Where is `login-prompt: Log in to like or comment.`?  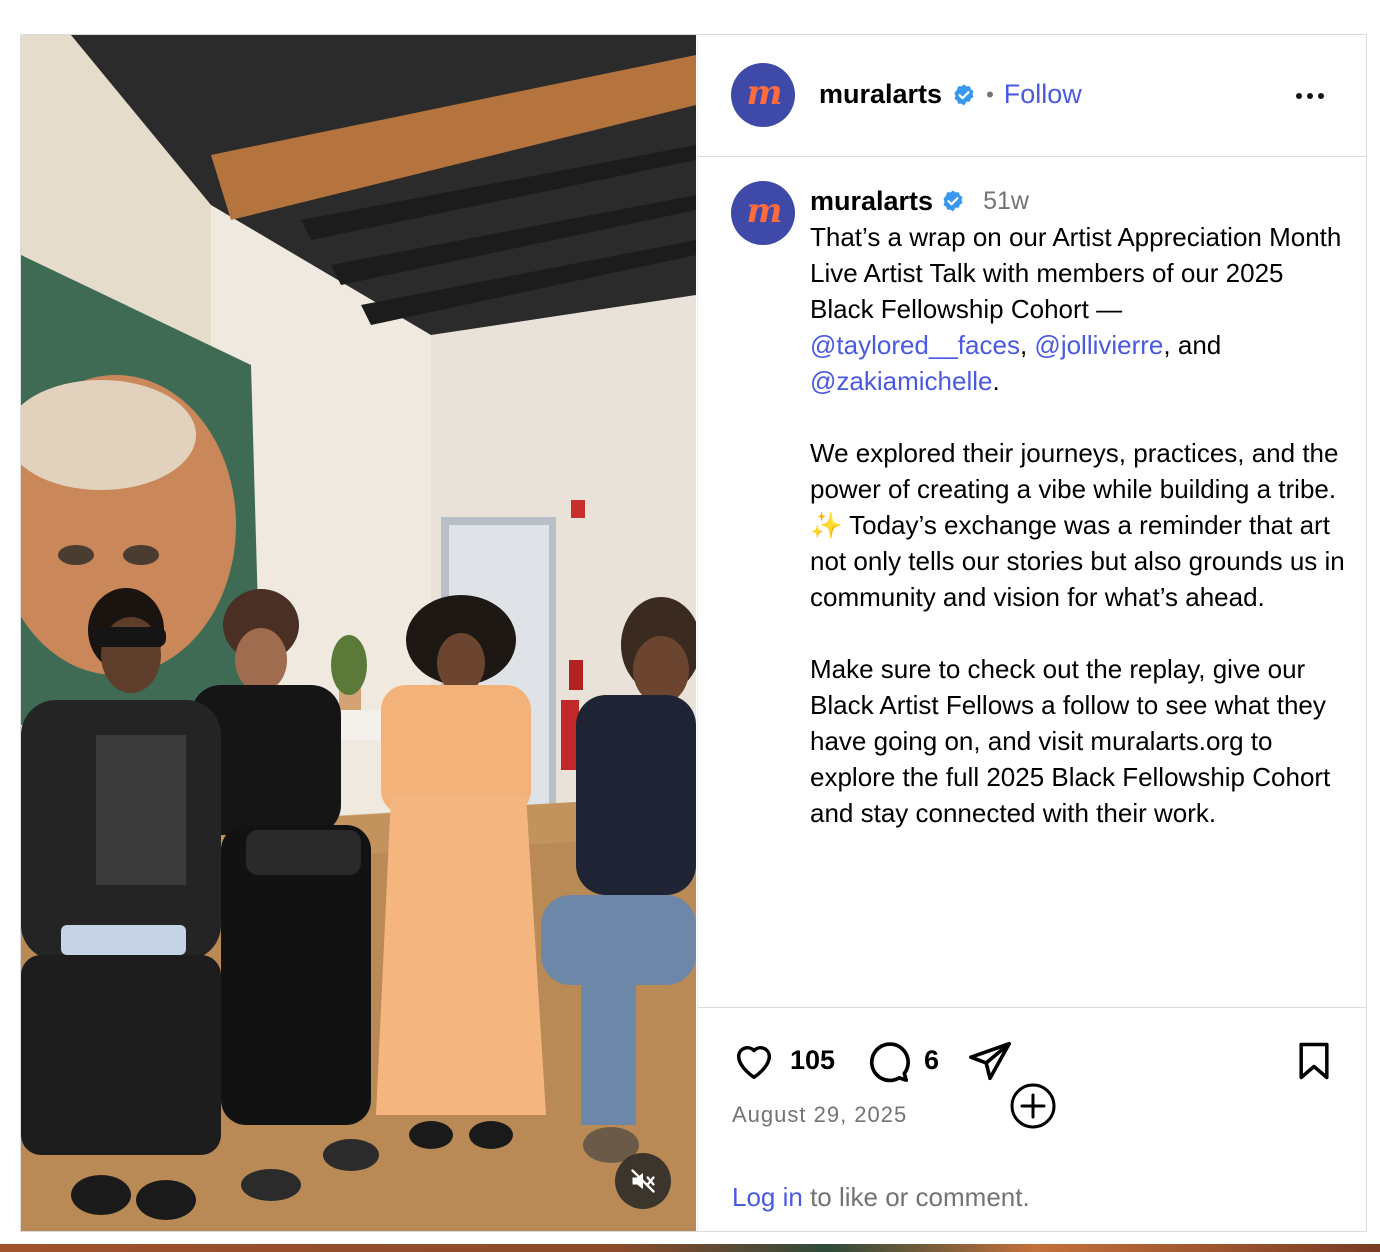 login-prompt: Log in to like or comment. is located at coordinates (881, 1197).